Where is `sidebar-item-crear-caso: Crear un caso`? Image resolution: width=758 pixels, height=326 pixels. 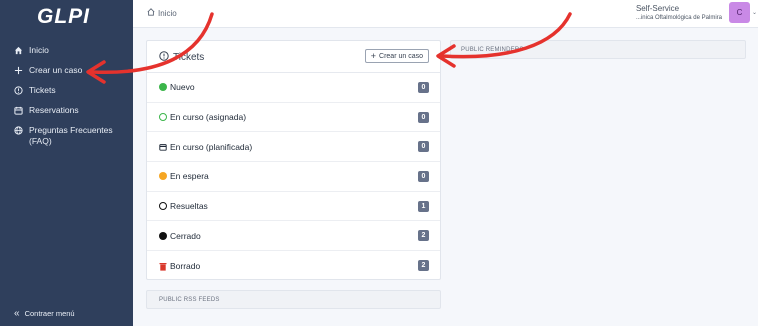
sidebar-item-crear-caso: Crear un caso is located at coordinates (66, 71).